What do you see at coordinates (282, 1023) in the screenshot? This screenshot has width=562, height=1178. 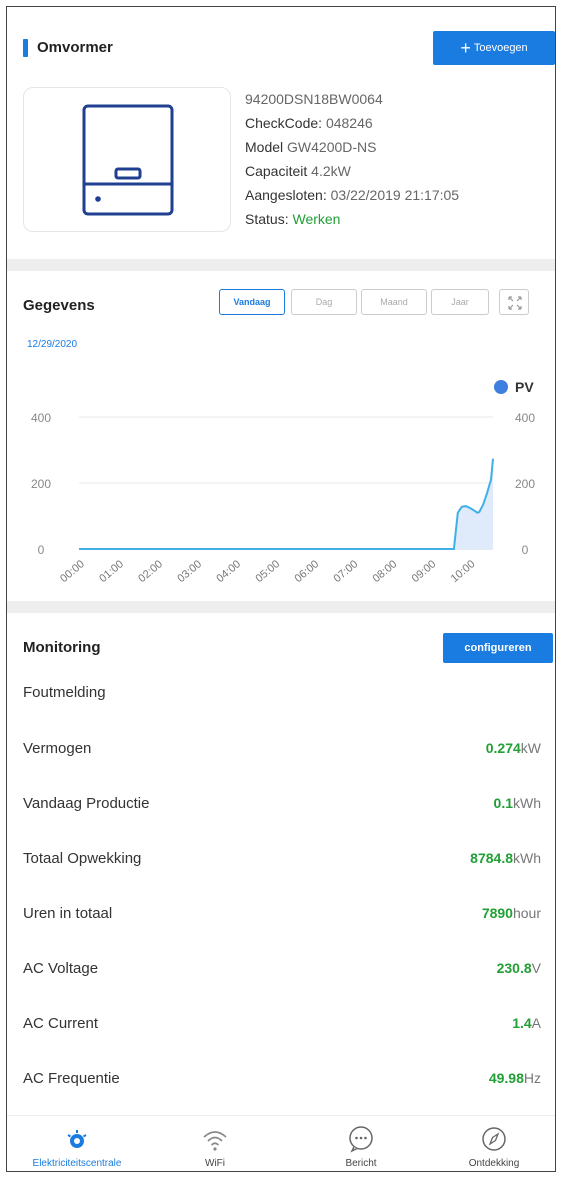 I see `monitoring-row: AC Current 1.4A` at bounding box center [282, 1023].